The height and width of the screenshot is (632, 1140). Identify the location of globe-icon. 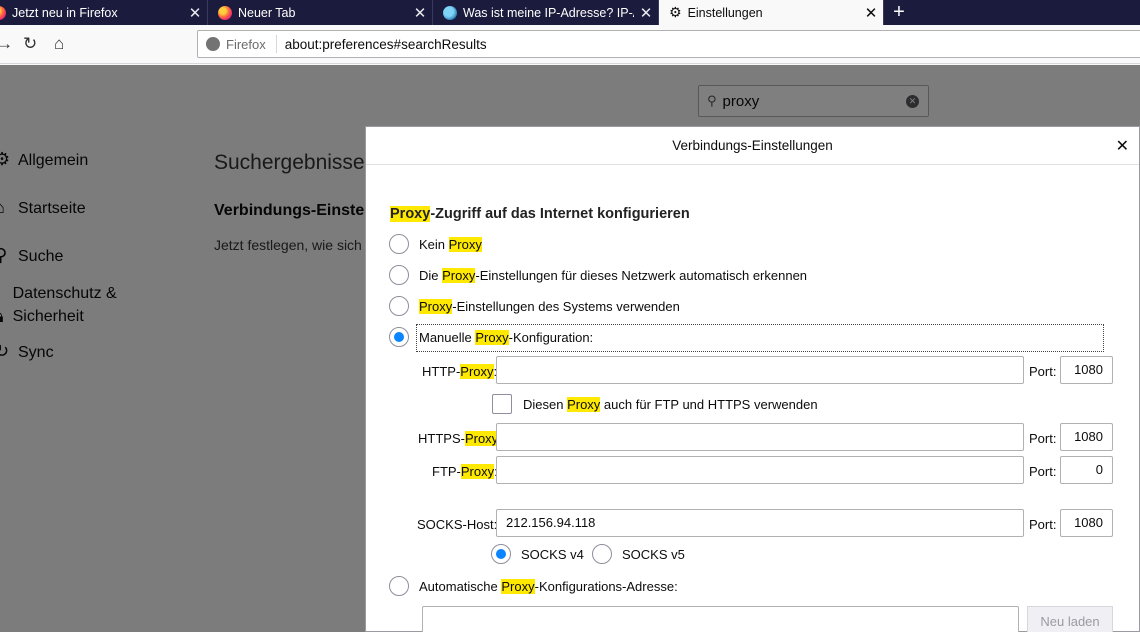
(450, 12).